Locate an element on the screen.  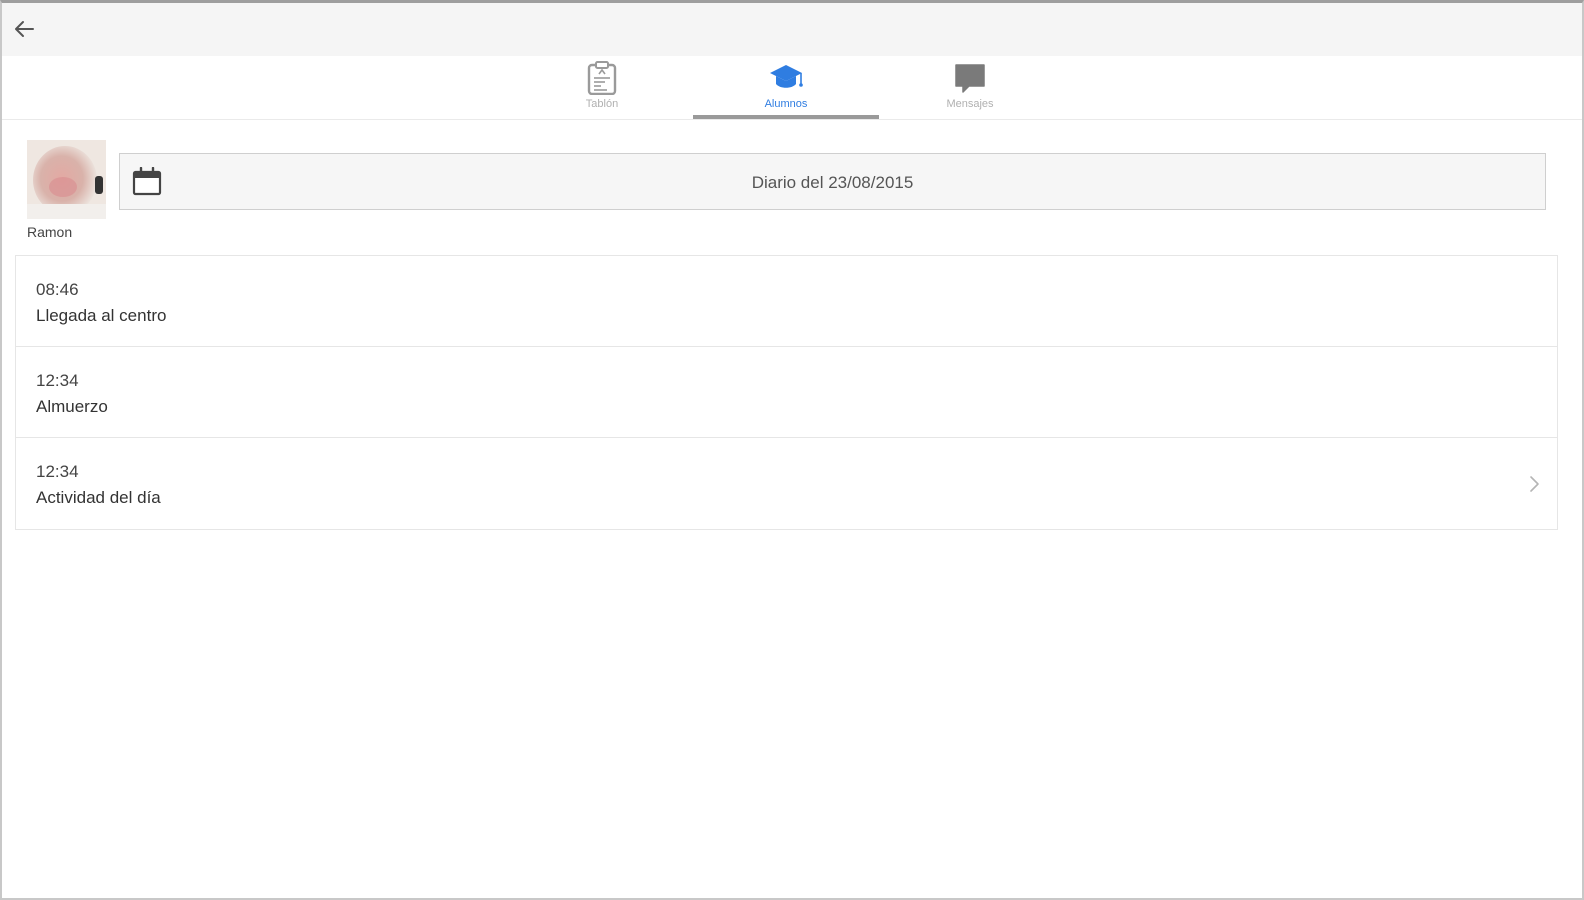
entry-label: Actividad del día is located at coordinates (98, 497).